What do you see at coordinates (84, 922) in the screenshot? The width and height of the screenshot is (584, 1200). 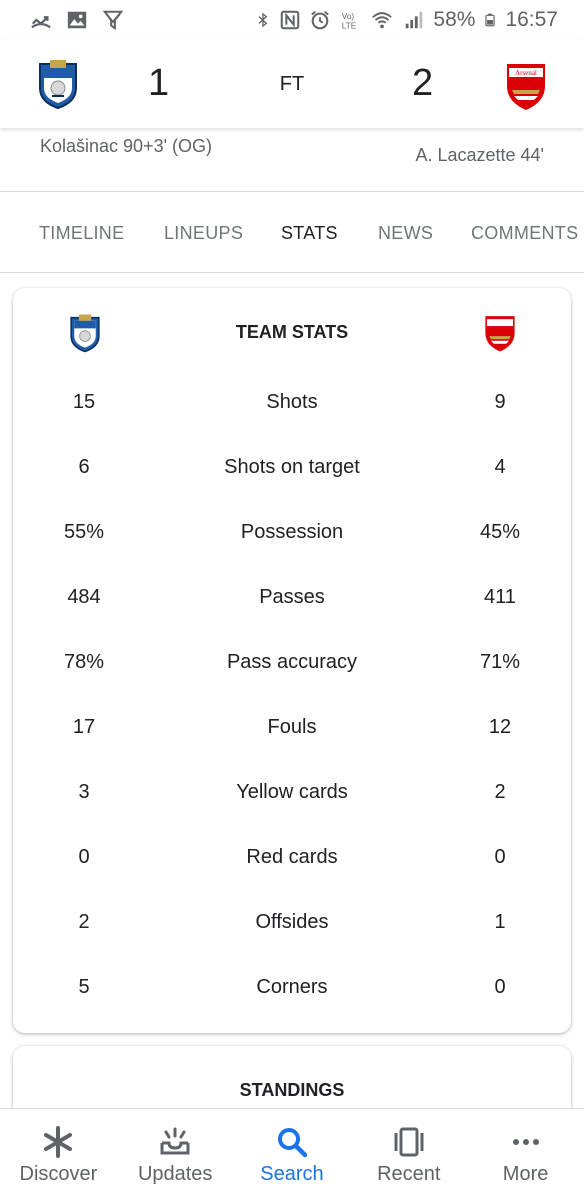 I see `stat-home-value: 2` at bounding box center [84, 922].